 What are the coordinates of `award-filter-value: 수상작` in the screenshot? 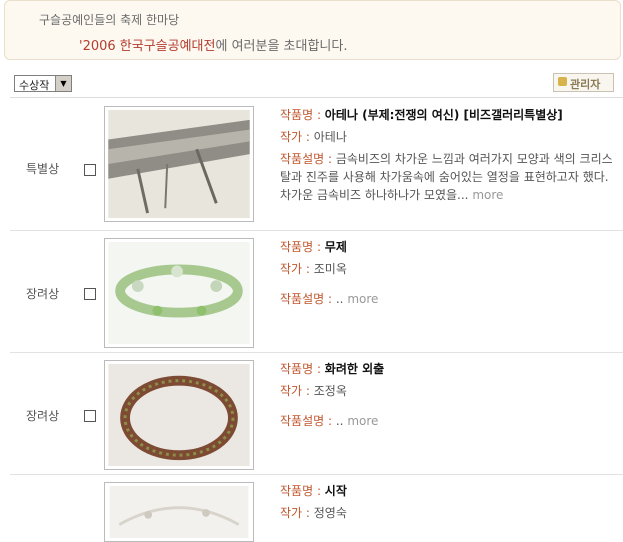 It's located at (34, 85).